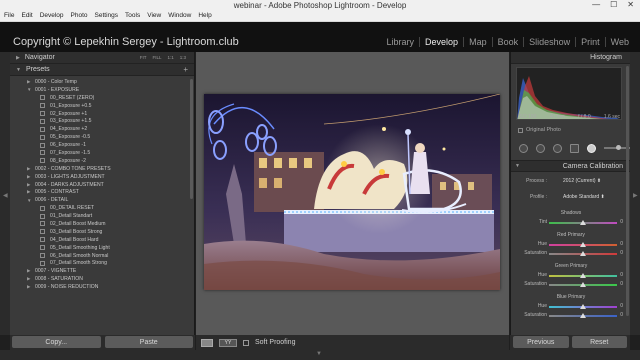  What do you see at coordinates (102, 224) in the screenshot?
I see `preset-item: 02_Detail Boost Medium` at bounding box center [102, 224].